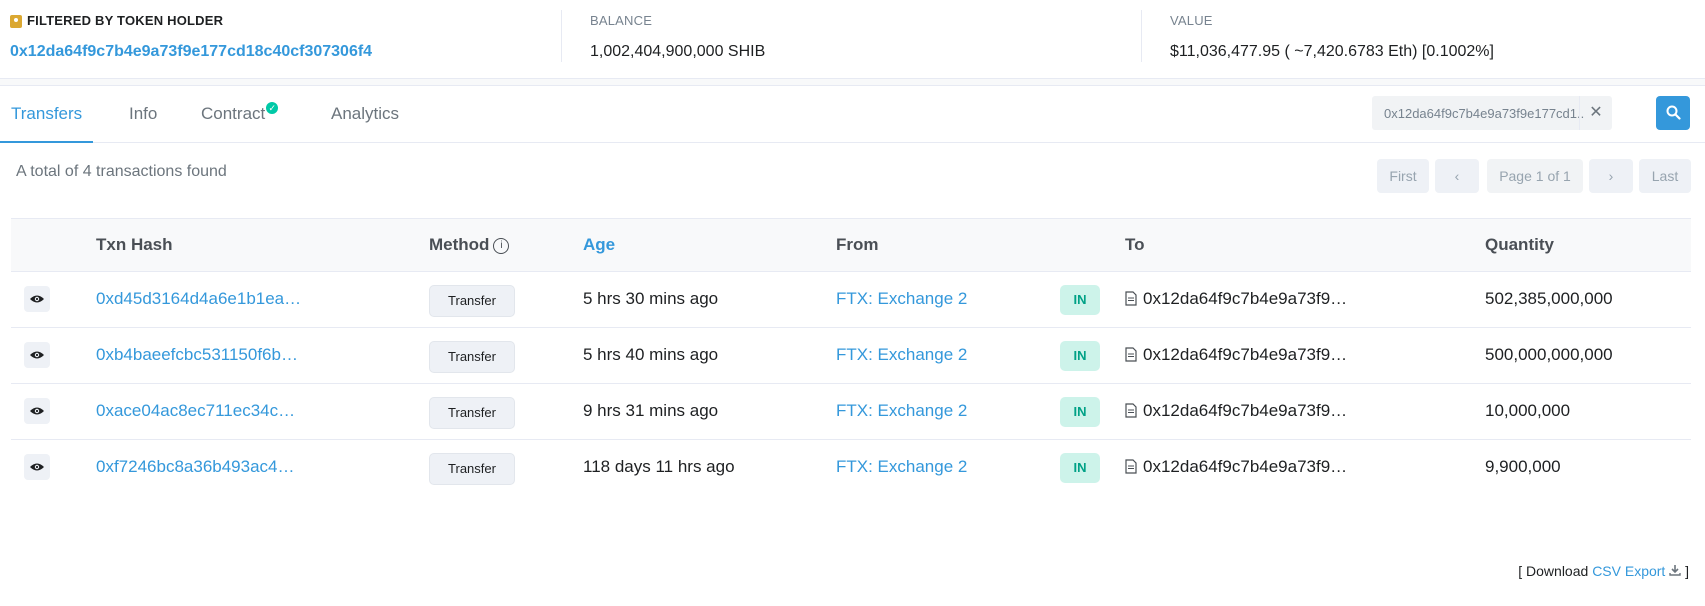  What do you see at coordinates (1665, 176) in the screenshot?
I see `last-page-button: Last` at bounding box center [1665, 176].